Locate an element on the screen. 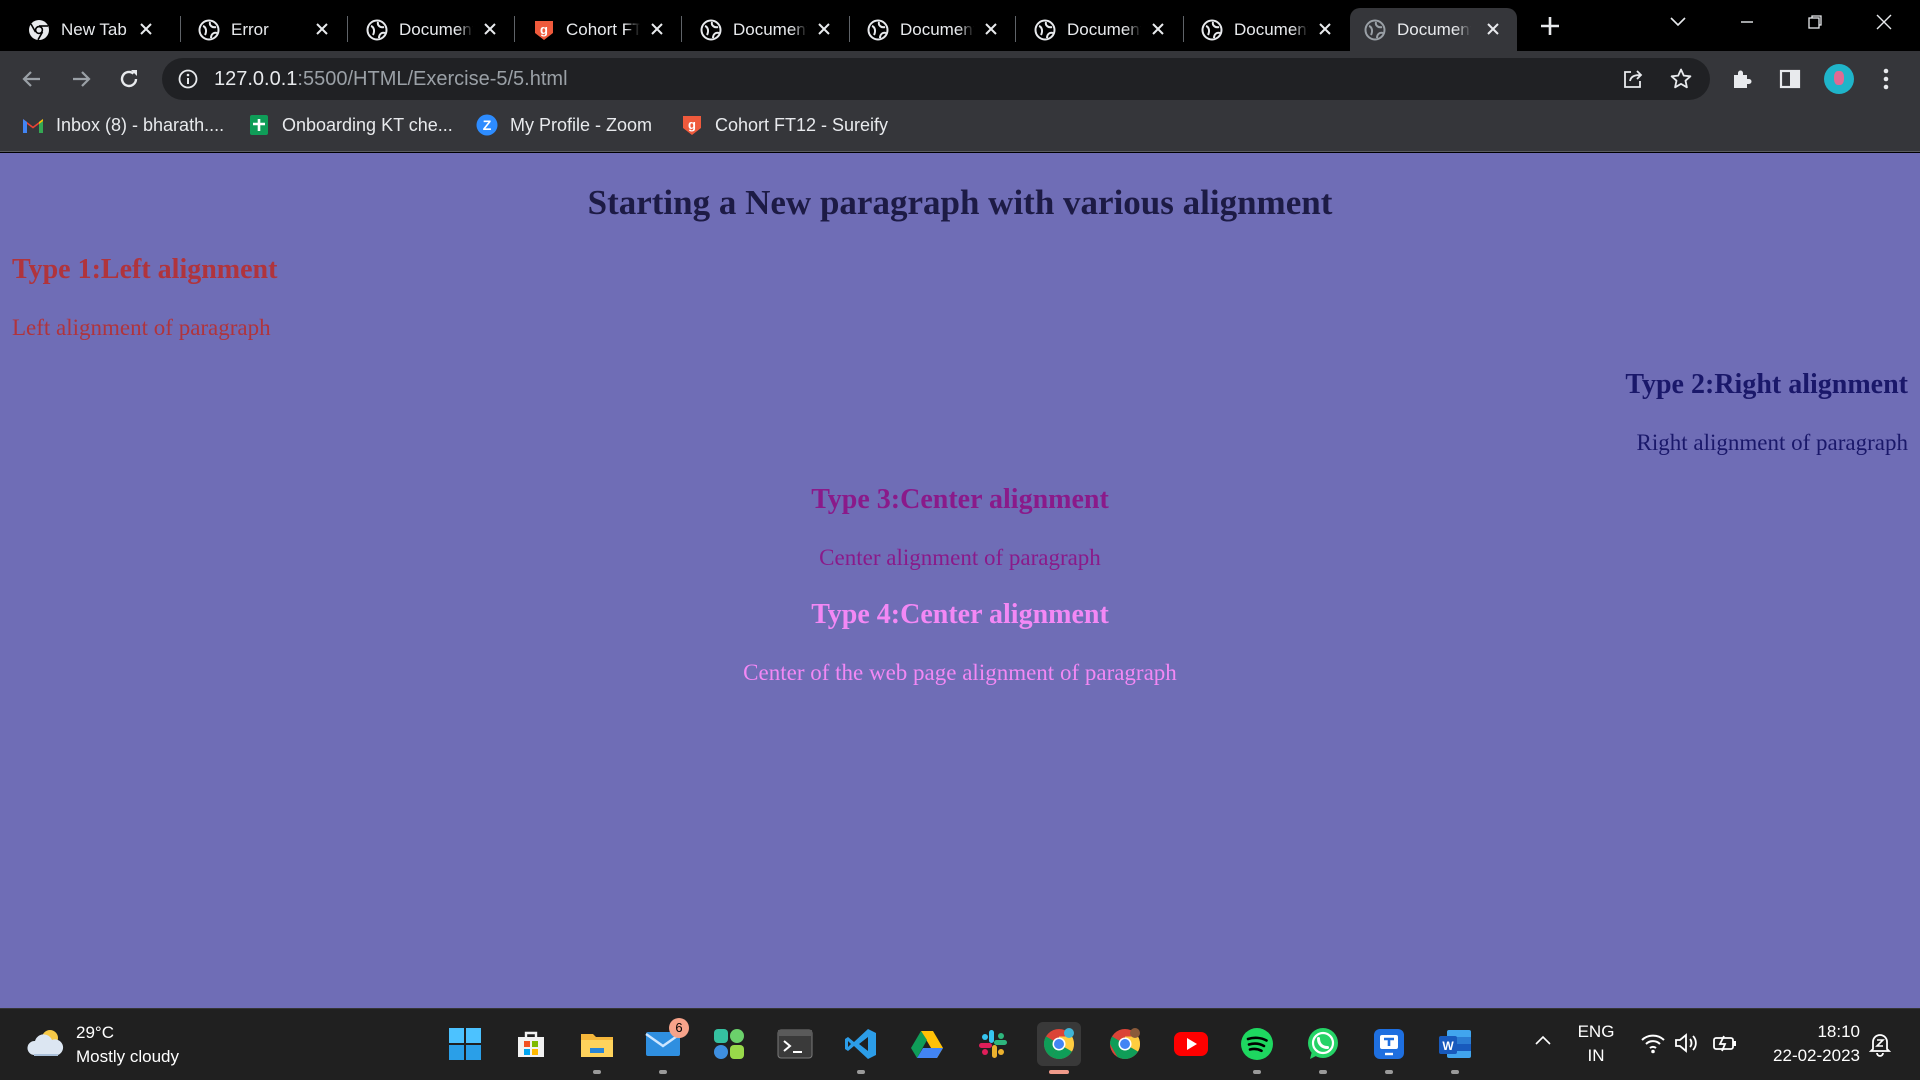 This screenshot has width=1920, height=1080. tab-cohort: g Cohort FT12 is located at coordinates (600, 29).